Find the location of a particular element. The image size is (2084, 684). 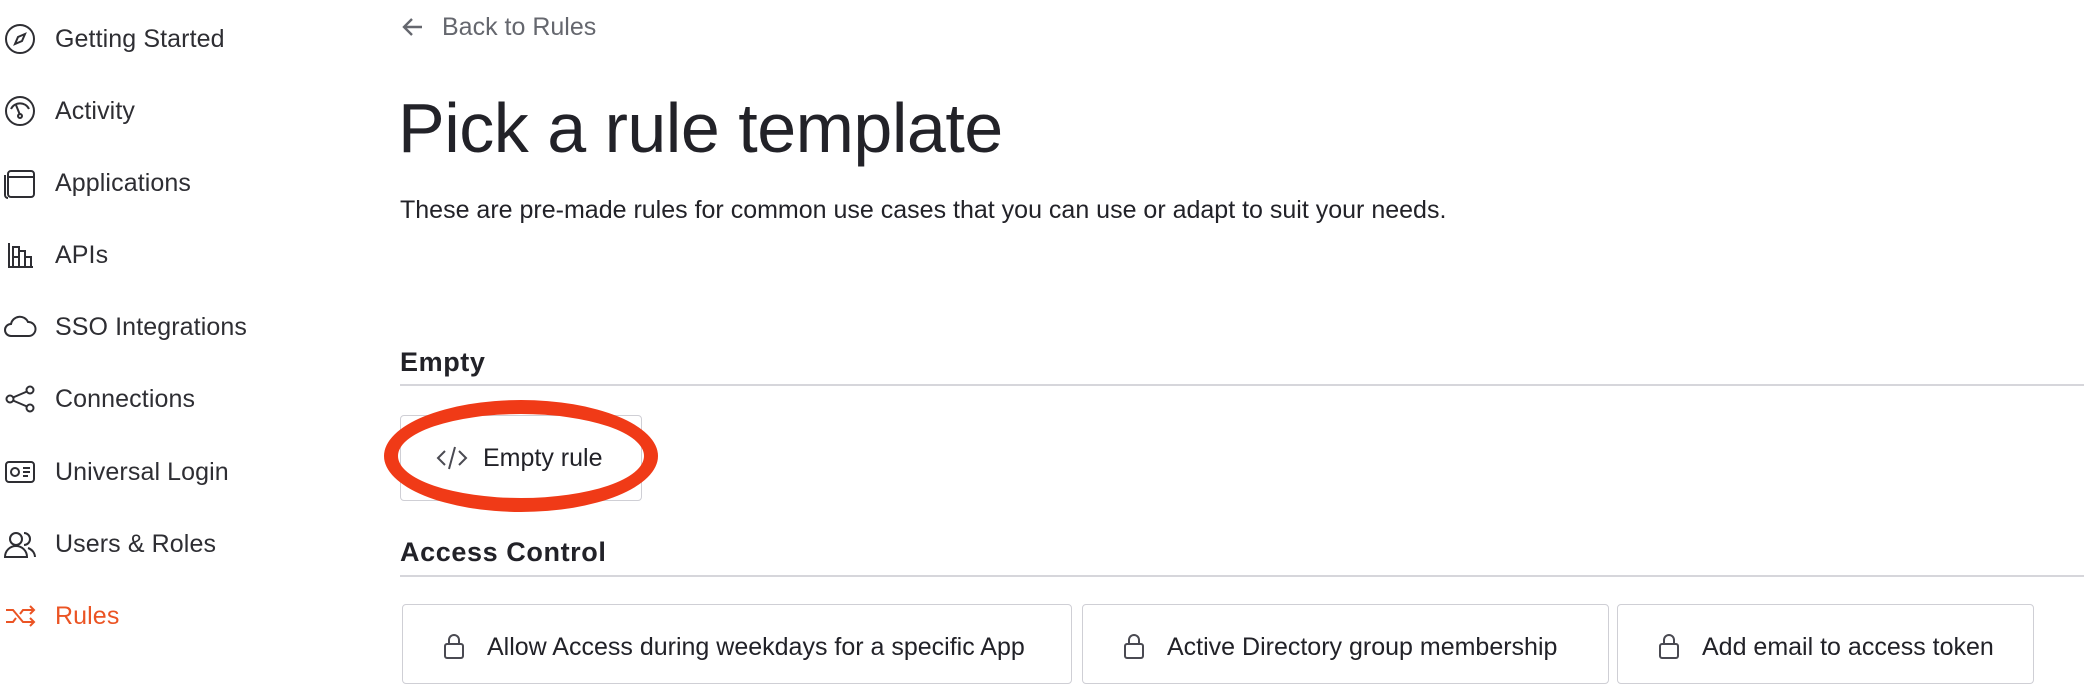

sidebar-item-label: SSO Integrations is located at coordinates (151, 326).